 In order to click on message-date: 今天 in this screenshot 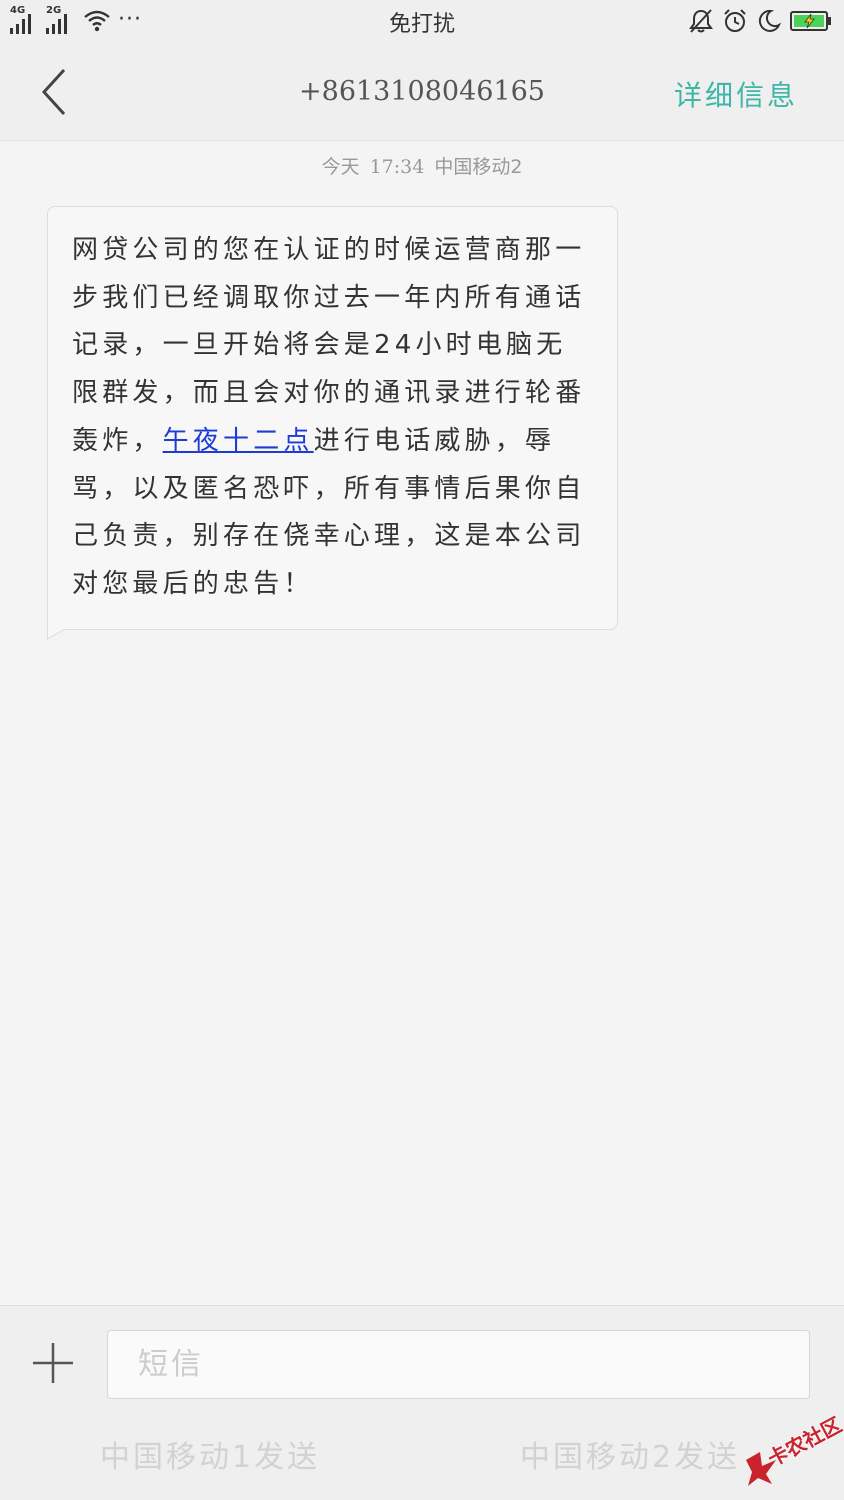, I will do `click(340, 167)`.